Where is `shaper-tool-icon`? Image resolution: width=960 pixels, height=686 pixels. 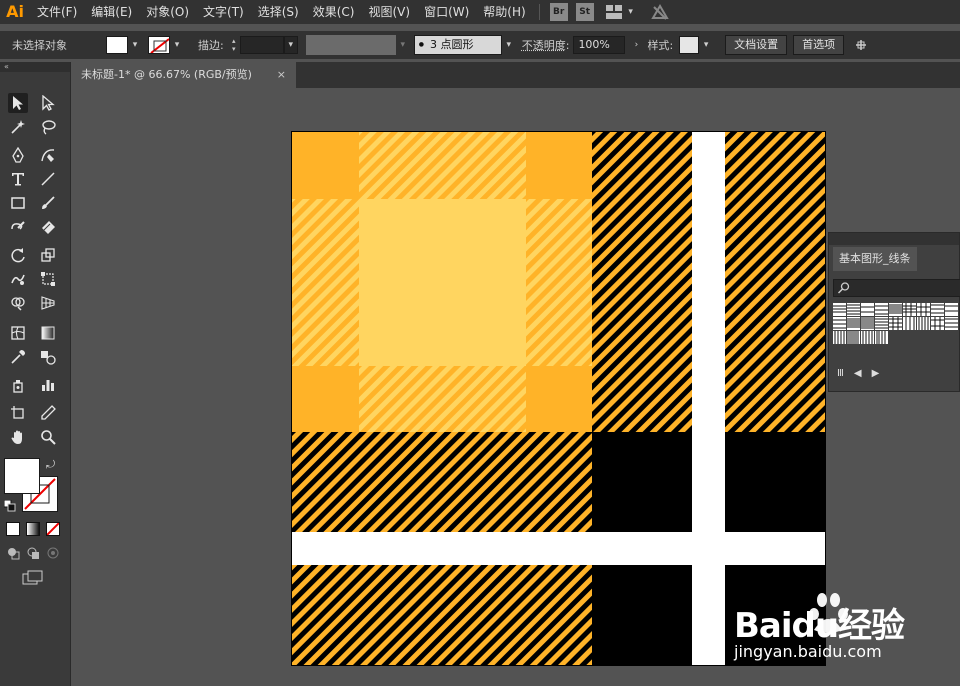
shaper-tool-icon is located at coordinates (18, 227).